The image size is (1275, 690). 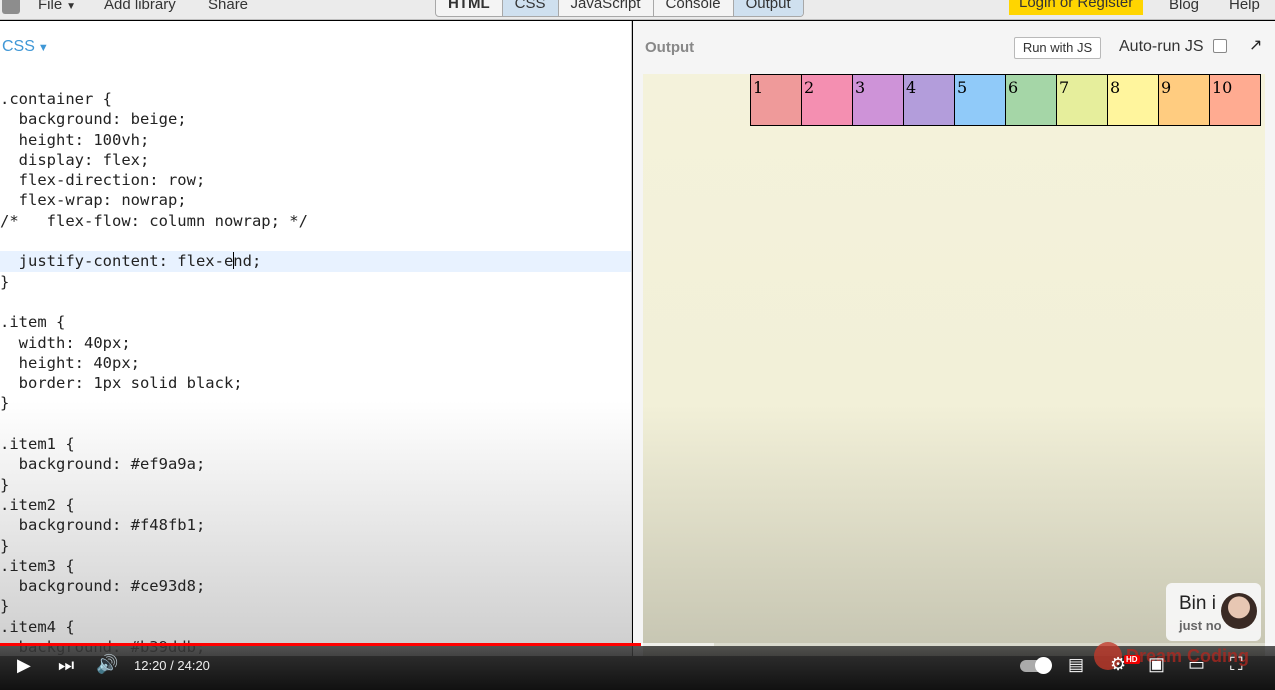 I want to click on login-register-button: Login or Register, so click(x=1076, y=7).